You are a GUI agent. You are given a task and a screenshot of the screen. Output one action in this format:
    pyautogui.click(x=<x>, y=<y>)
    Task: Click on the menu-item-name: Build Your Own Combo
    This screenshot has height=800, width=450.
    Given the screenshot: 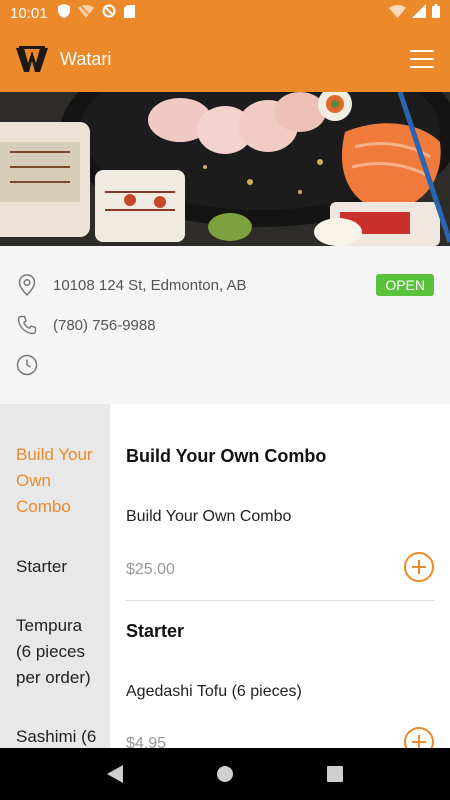 What is the action you would take?
    pyautogui.click(x=208, y=517)
    